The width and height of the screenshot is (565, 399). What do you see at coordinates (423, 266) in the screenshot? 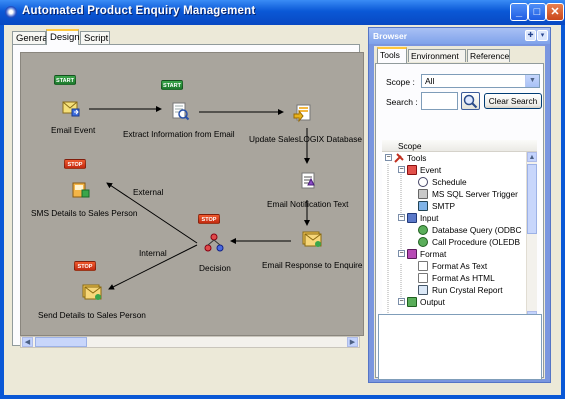
I see `text-document-icon` at bounding box center [423, 266].